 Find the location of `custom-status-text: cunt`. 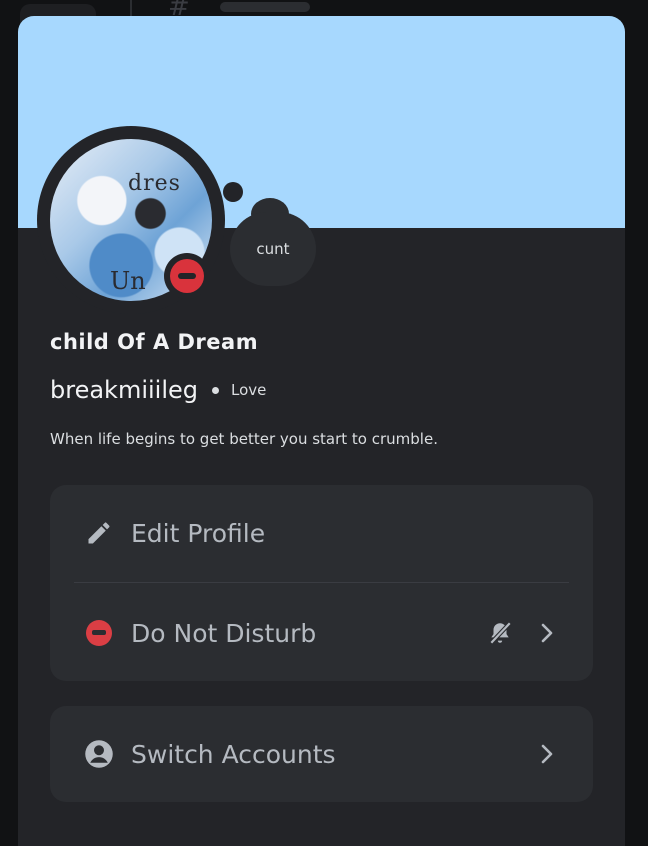

custom-status-text: cunt is located at coordinates (273, 249).